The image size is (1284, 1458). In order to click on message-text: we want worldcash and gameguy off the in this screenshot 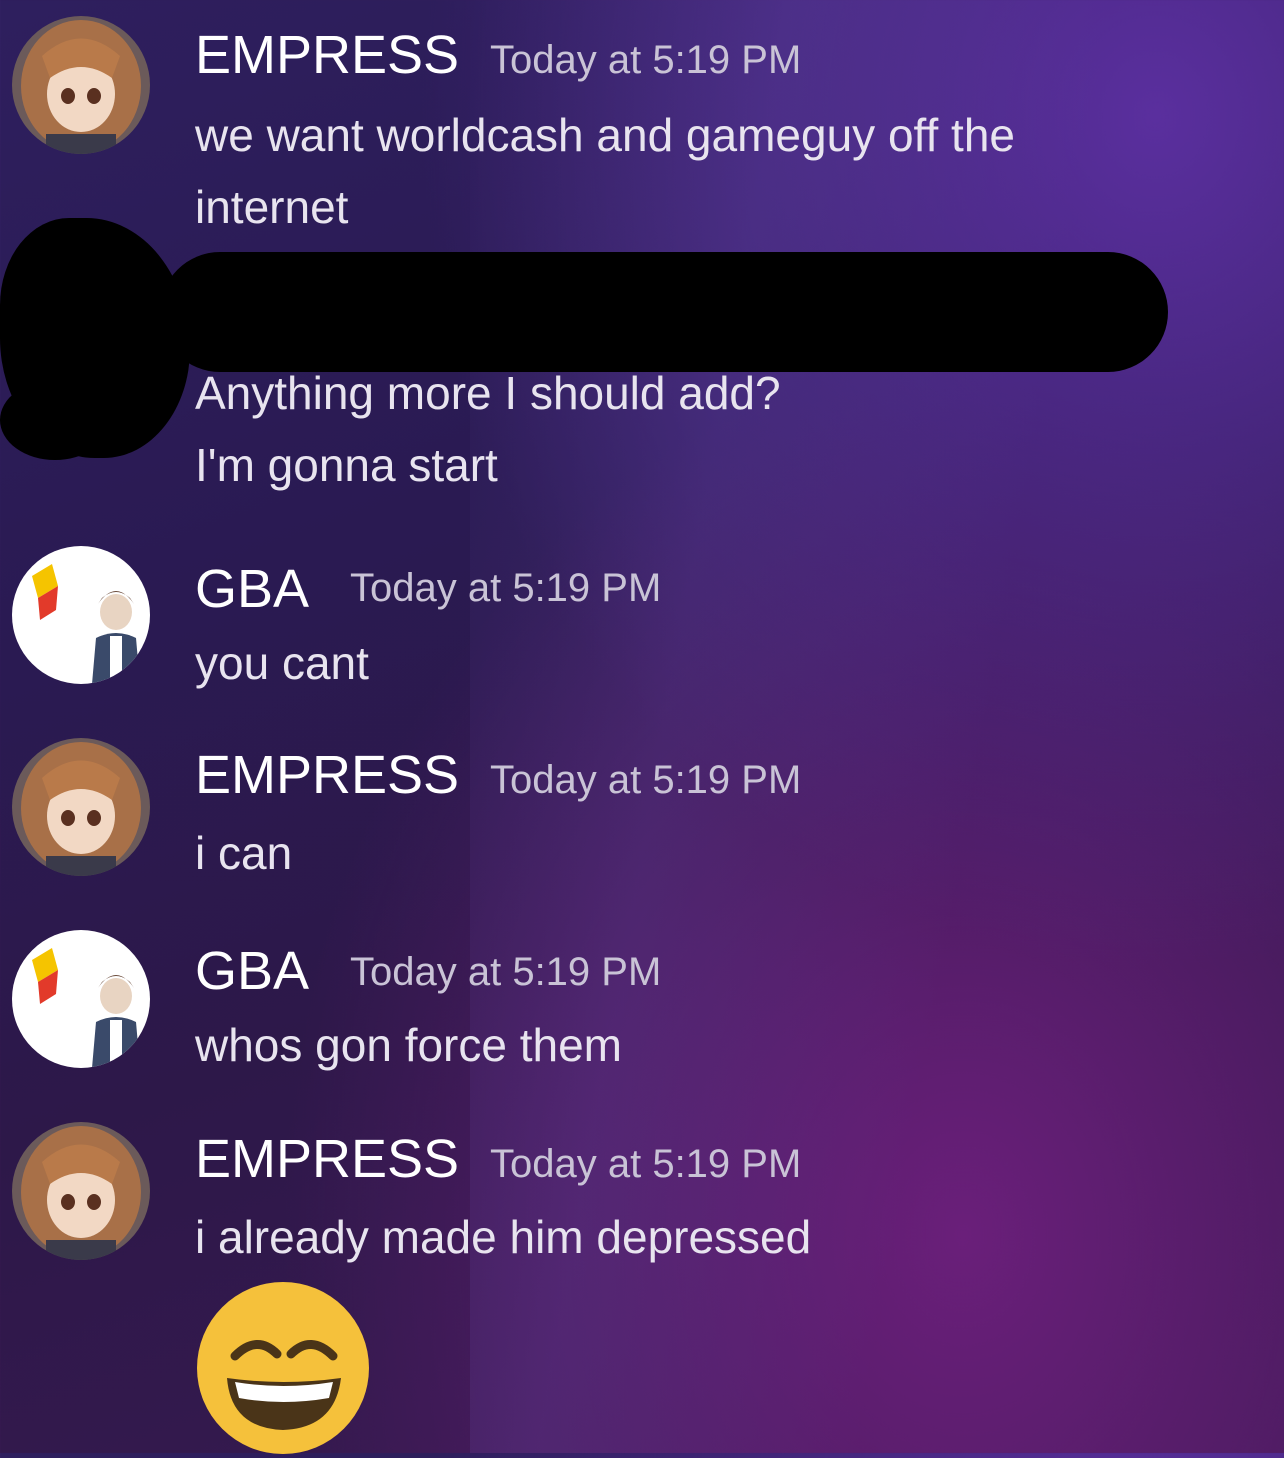, I will do `click(605, 135)`.